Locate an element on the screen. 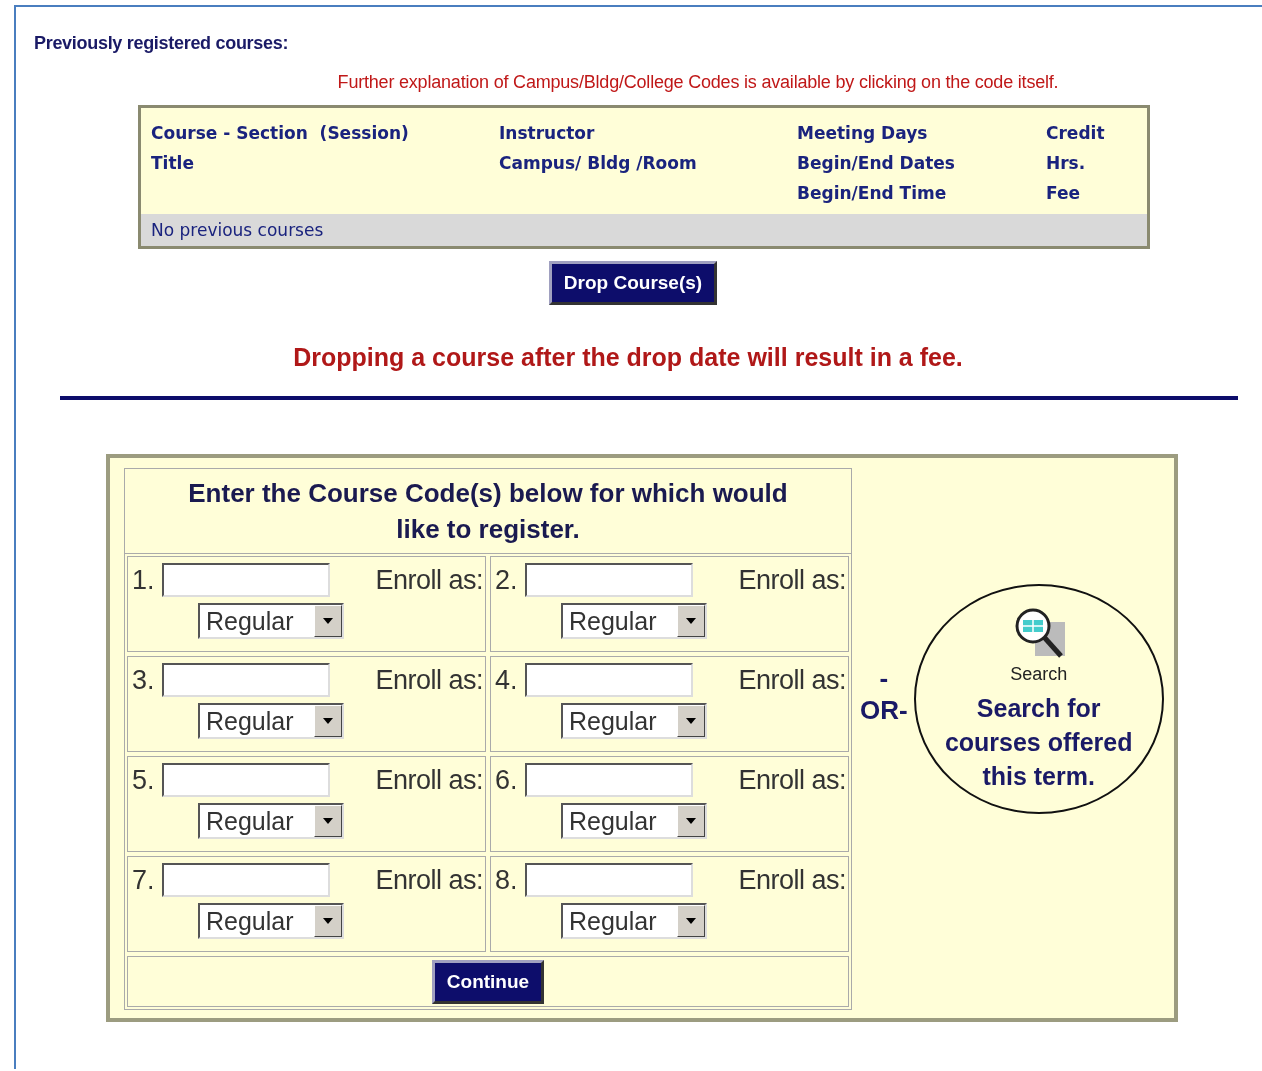  slot-number: 5. is located at coordinates (144, 780).